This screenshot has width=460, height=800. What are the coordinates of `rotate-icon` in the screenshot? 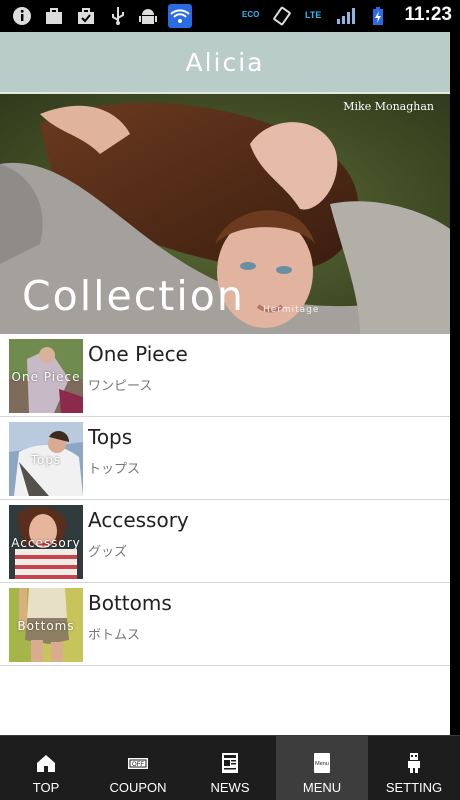 It's located at (282, 16).